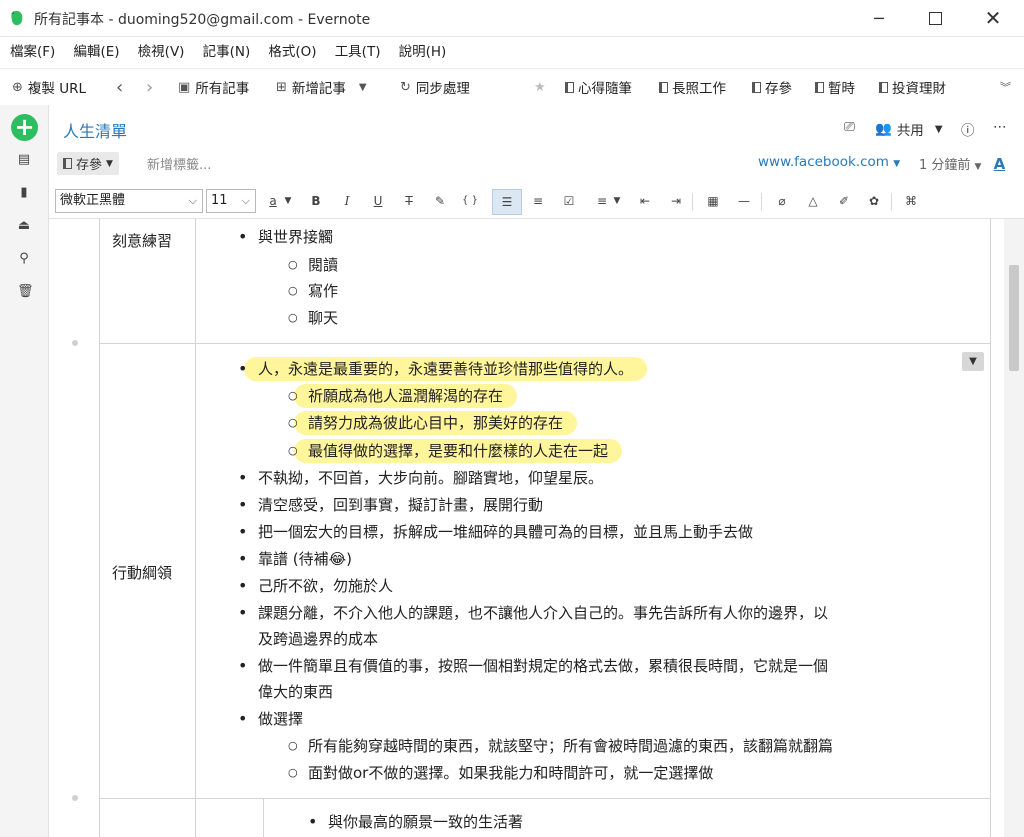 Image resolution: width=1024 pixels, height=837 pixels. I want to click on palette-button: ✿, so click(874, 201).